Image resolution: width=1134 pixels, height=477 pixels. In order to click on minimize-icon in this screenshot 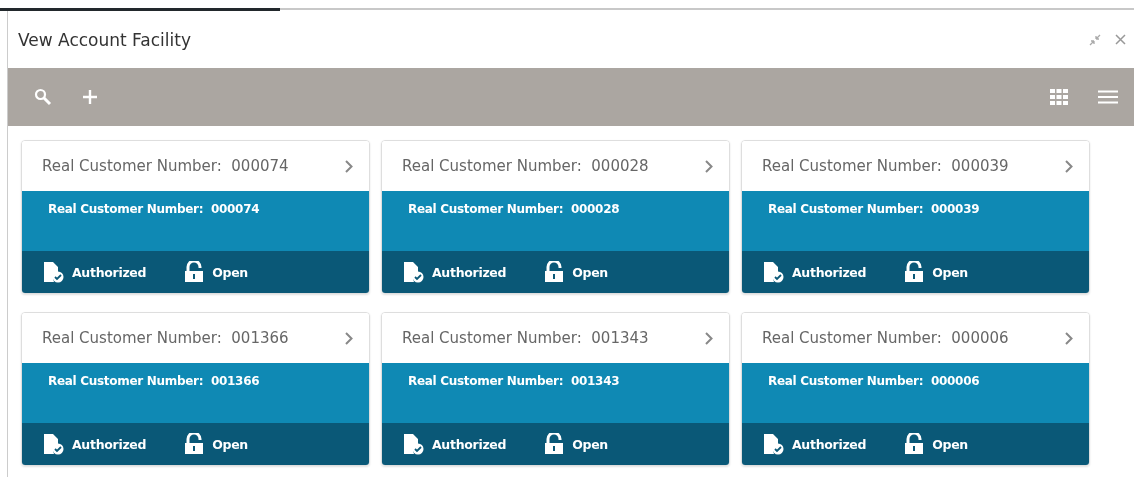, I will do `click(1095, 39)`.